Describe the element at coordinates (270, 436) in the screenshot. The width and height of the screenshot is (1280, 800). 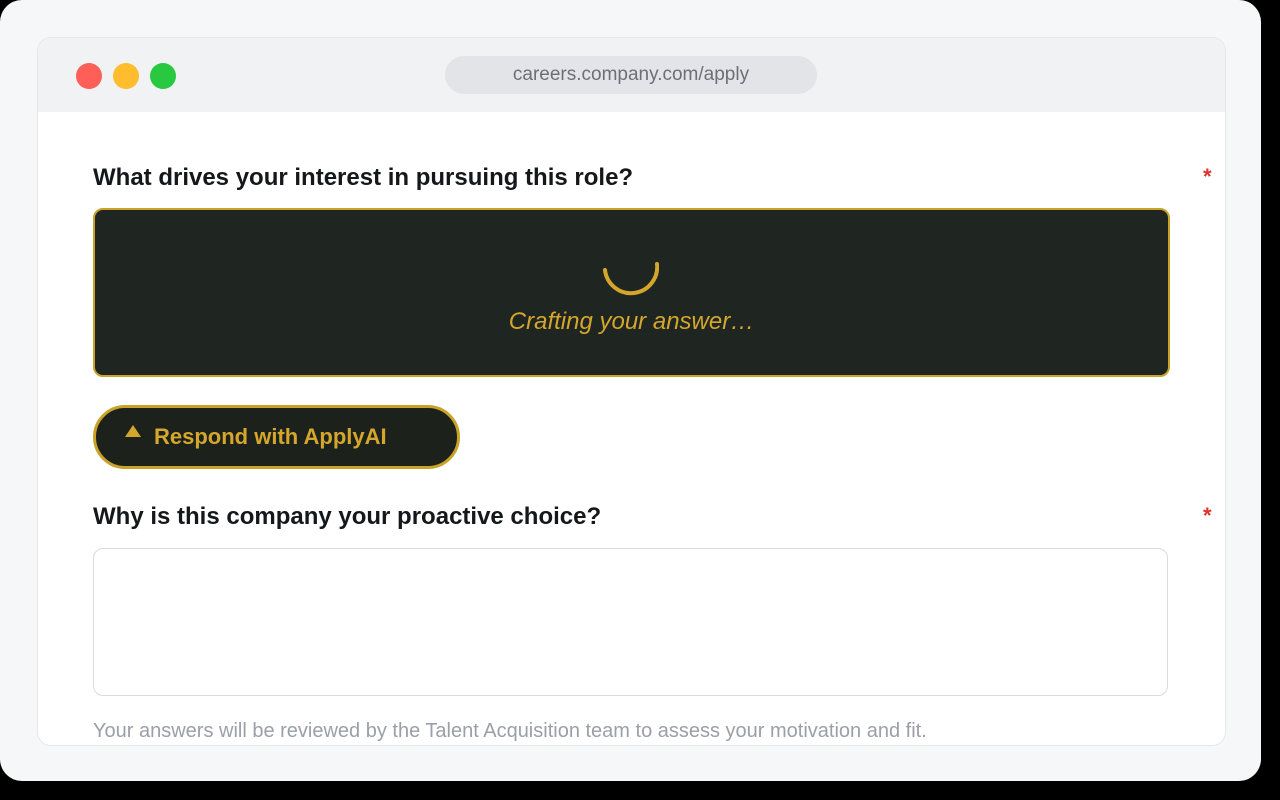
I see `ai-button-label: Respond with ApplyAI` at that location.